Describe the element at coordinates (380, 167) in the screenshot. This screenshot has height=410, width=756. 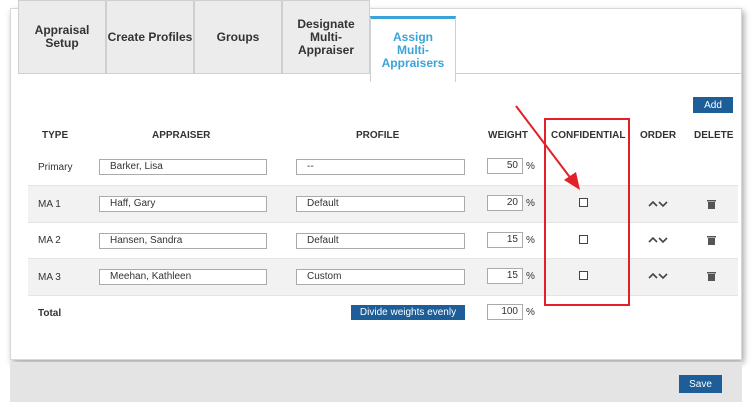
I see `profile-field: --` at that location.